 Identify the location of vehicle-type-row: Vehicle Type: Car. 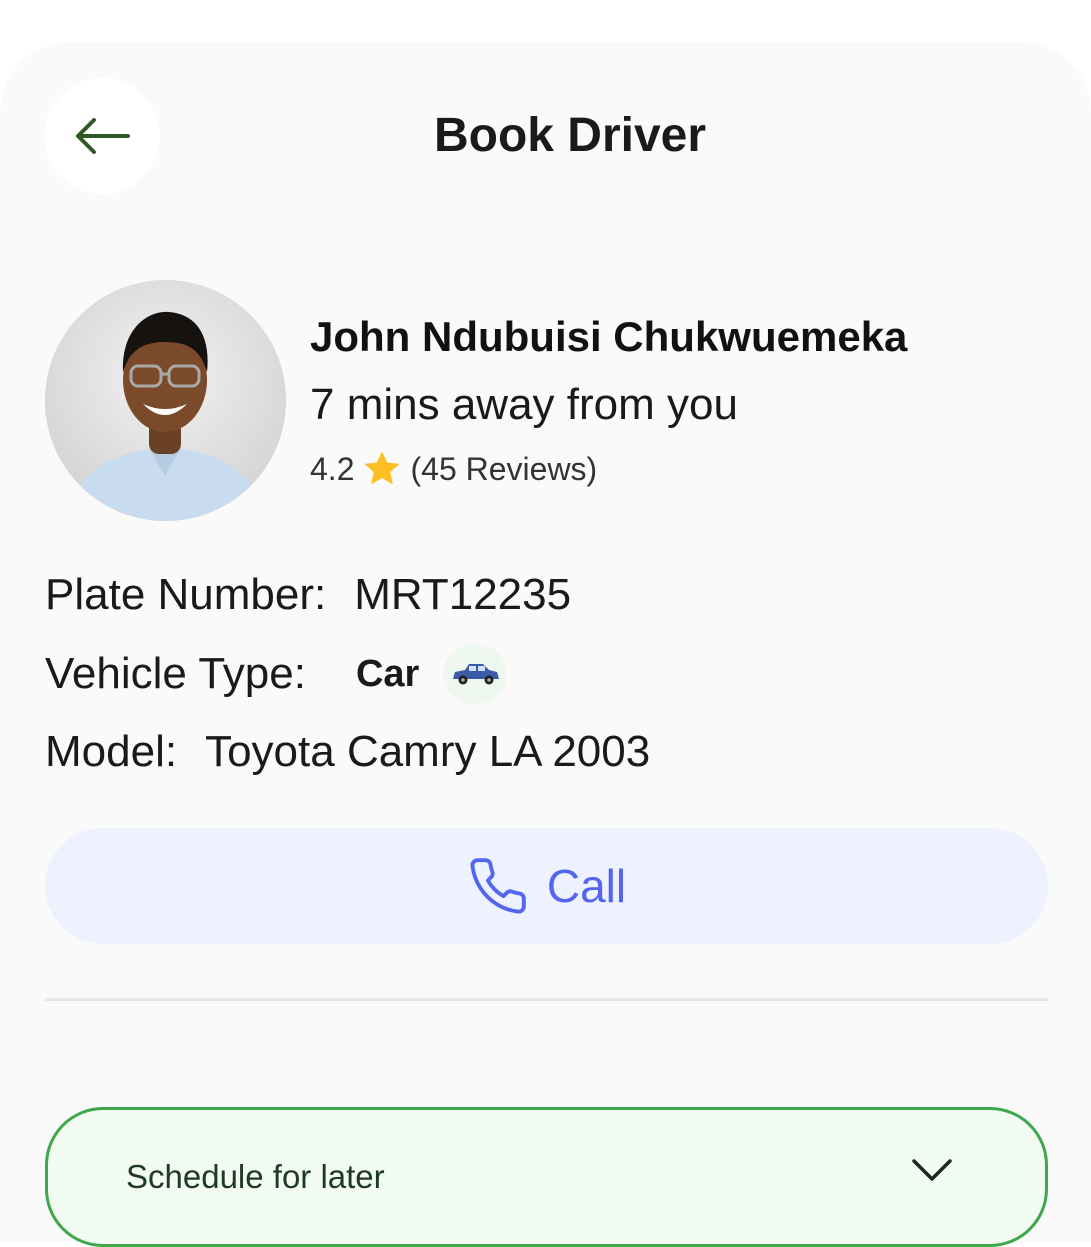
(276, 674).